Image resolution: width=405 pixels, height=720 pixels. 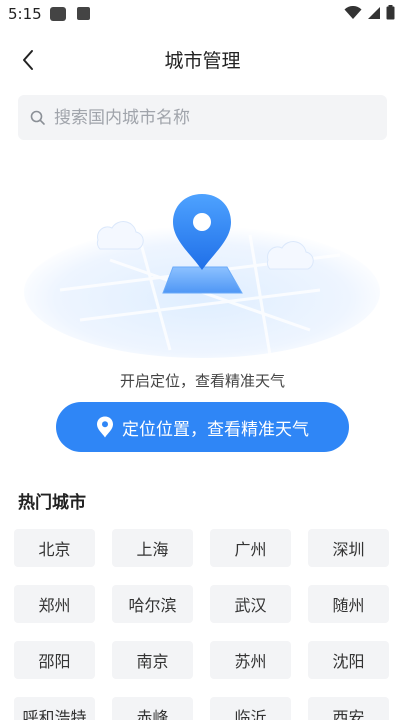 I want to click on status-time: 5:15, so click(x=25, y=14).